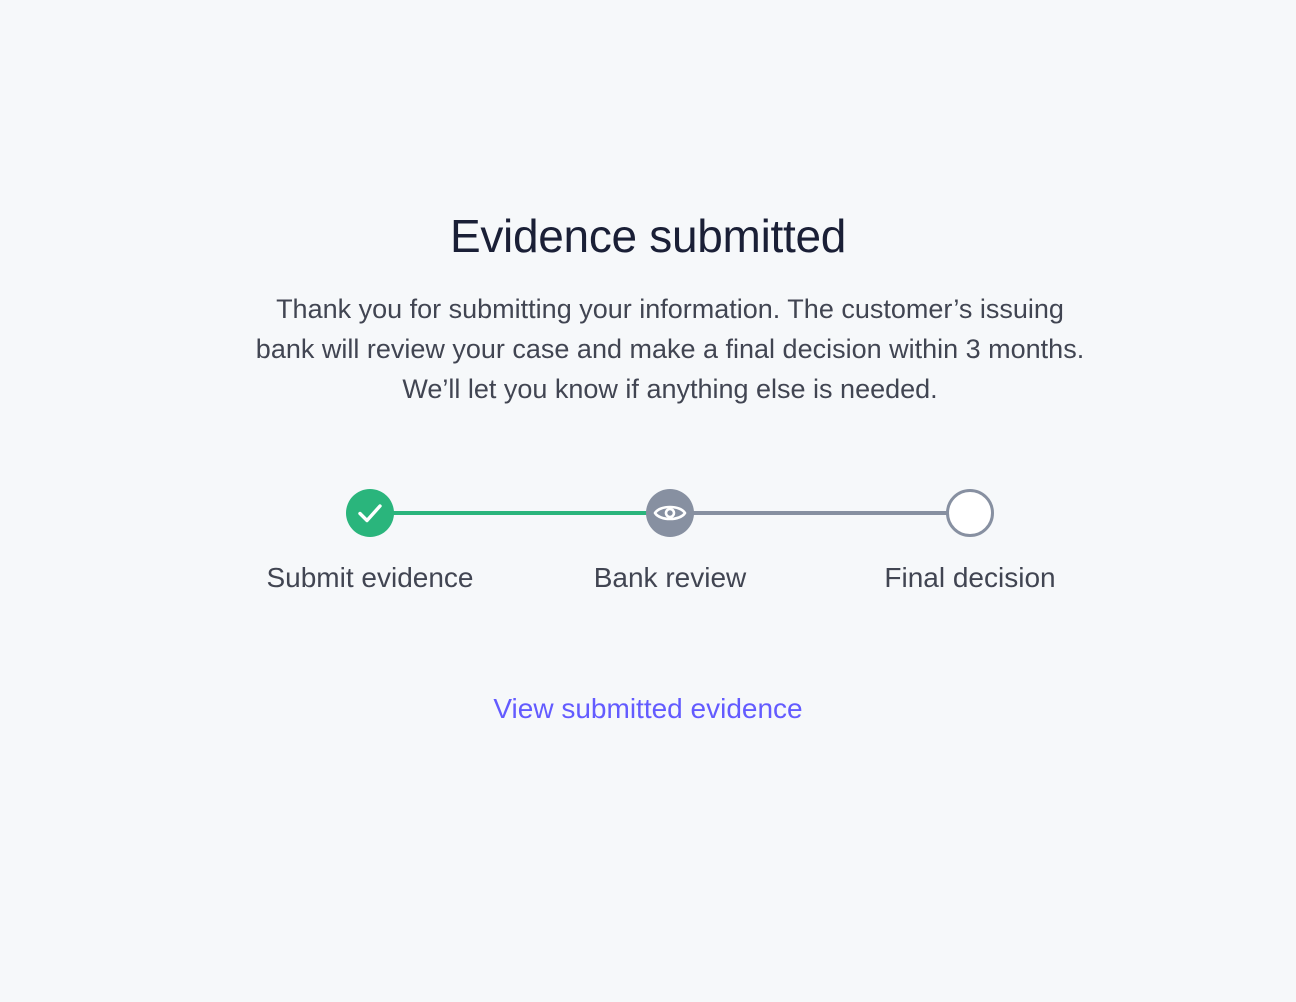 The height and width of the screenshot is (1002, 1296). I want to click on connector-complete, so click(520, 513).